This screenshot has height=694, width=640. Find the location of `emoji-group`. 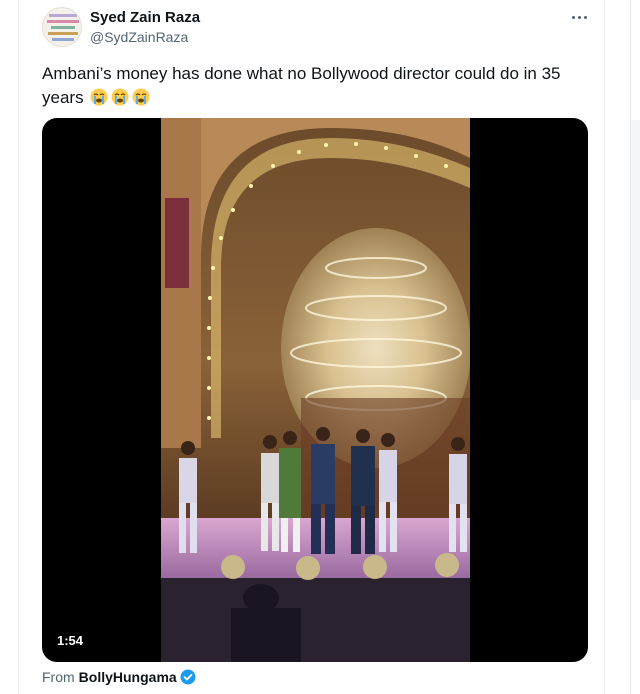

emoji-group is located at coordinates (121, 97).